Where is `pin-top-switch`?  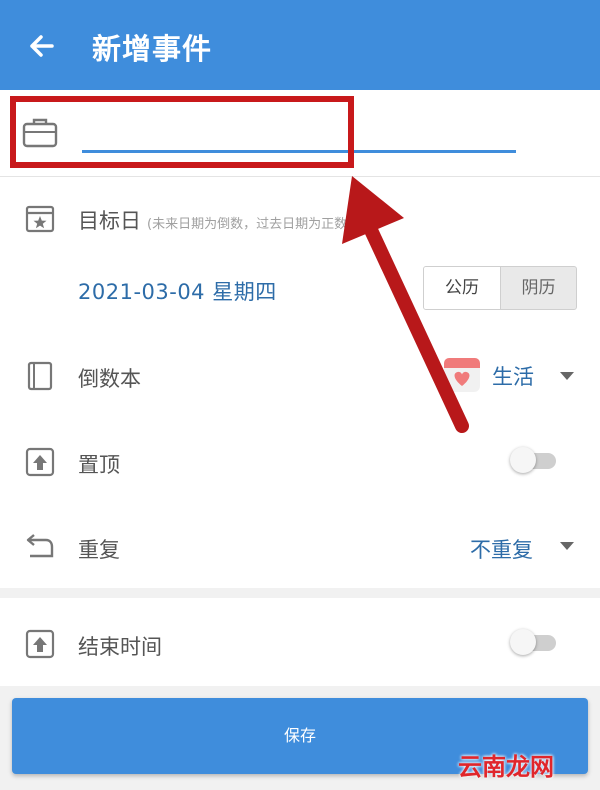 pin-top-switch is located at coordinates (533, 460).